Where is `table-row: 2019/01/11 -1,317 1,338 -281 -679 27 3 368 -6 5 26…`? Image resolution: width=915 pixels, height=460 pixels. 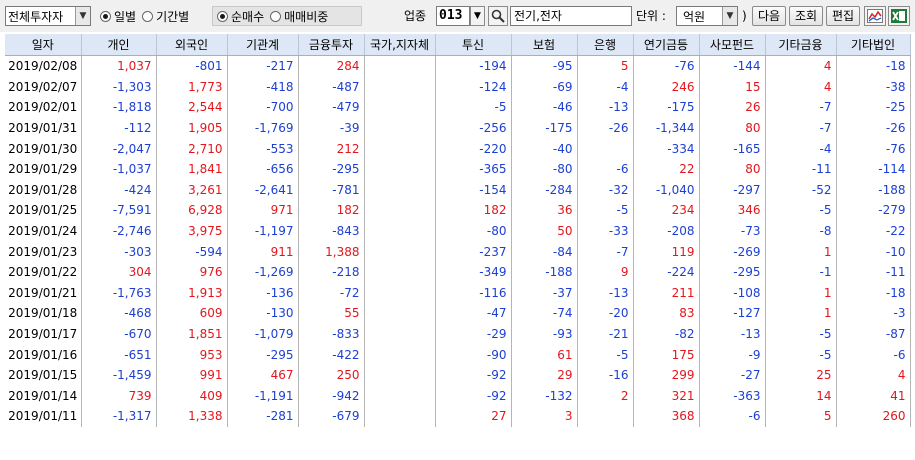 table-row: 2019/01/11 -1,317 1,338 -281 -679 27 3 368 -6 5 26… is located at coordinates (458, 416).